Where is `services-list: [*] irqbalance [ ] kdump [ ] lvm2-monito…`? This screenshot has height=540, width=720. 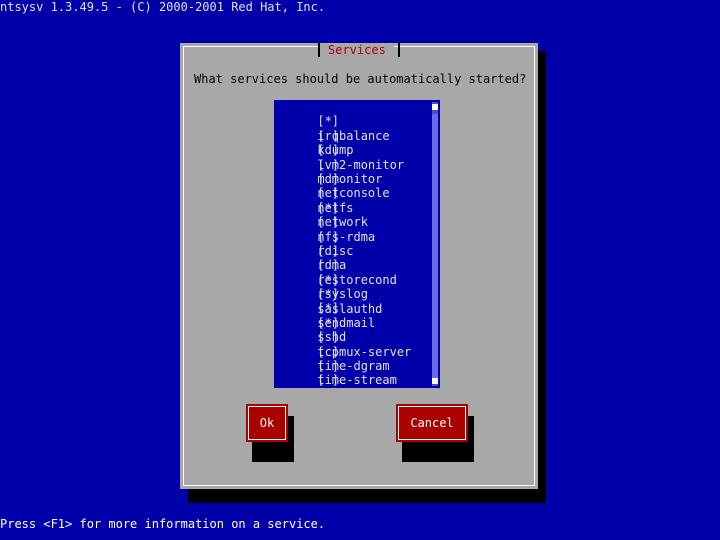
services-list: [*] irqbalance [ ] kdump [ ] lvm2-monito… is located at coordinates (357, 244).